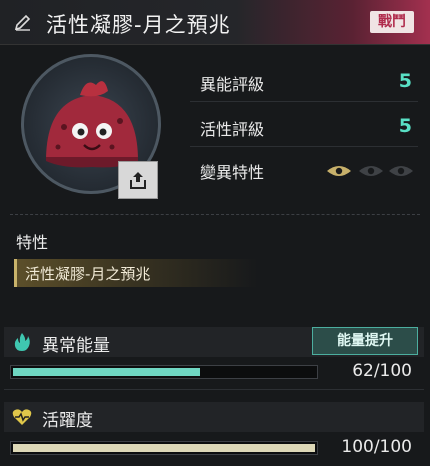 The width and height of the screenshot is (430, 466). Describe the element at coordinates (22, 342) in the screenshot. I see `flame-icon` at that location.